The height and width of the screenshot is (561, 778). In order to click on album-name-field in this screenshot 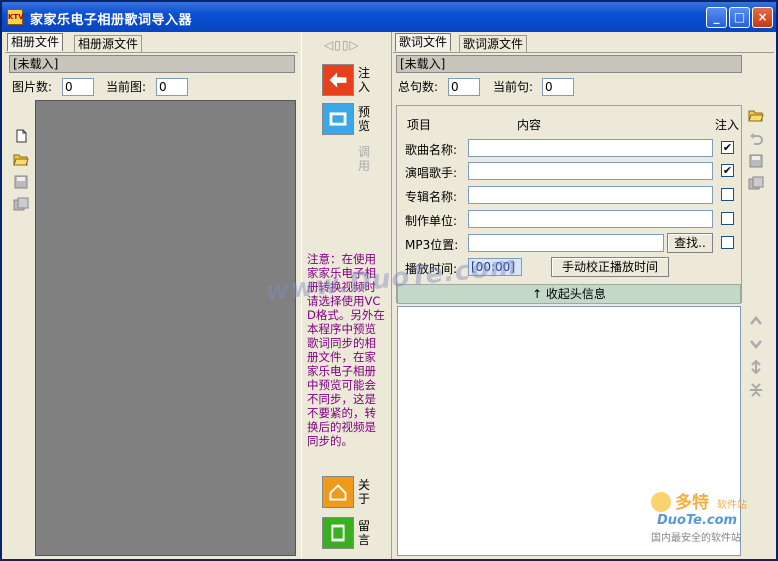, I will do `click(590, 195)`.